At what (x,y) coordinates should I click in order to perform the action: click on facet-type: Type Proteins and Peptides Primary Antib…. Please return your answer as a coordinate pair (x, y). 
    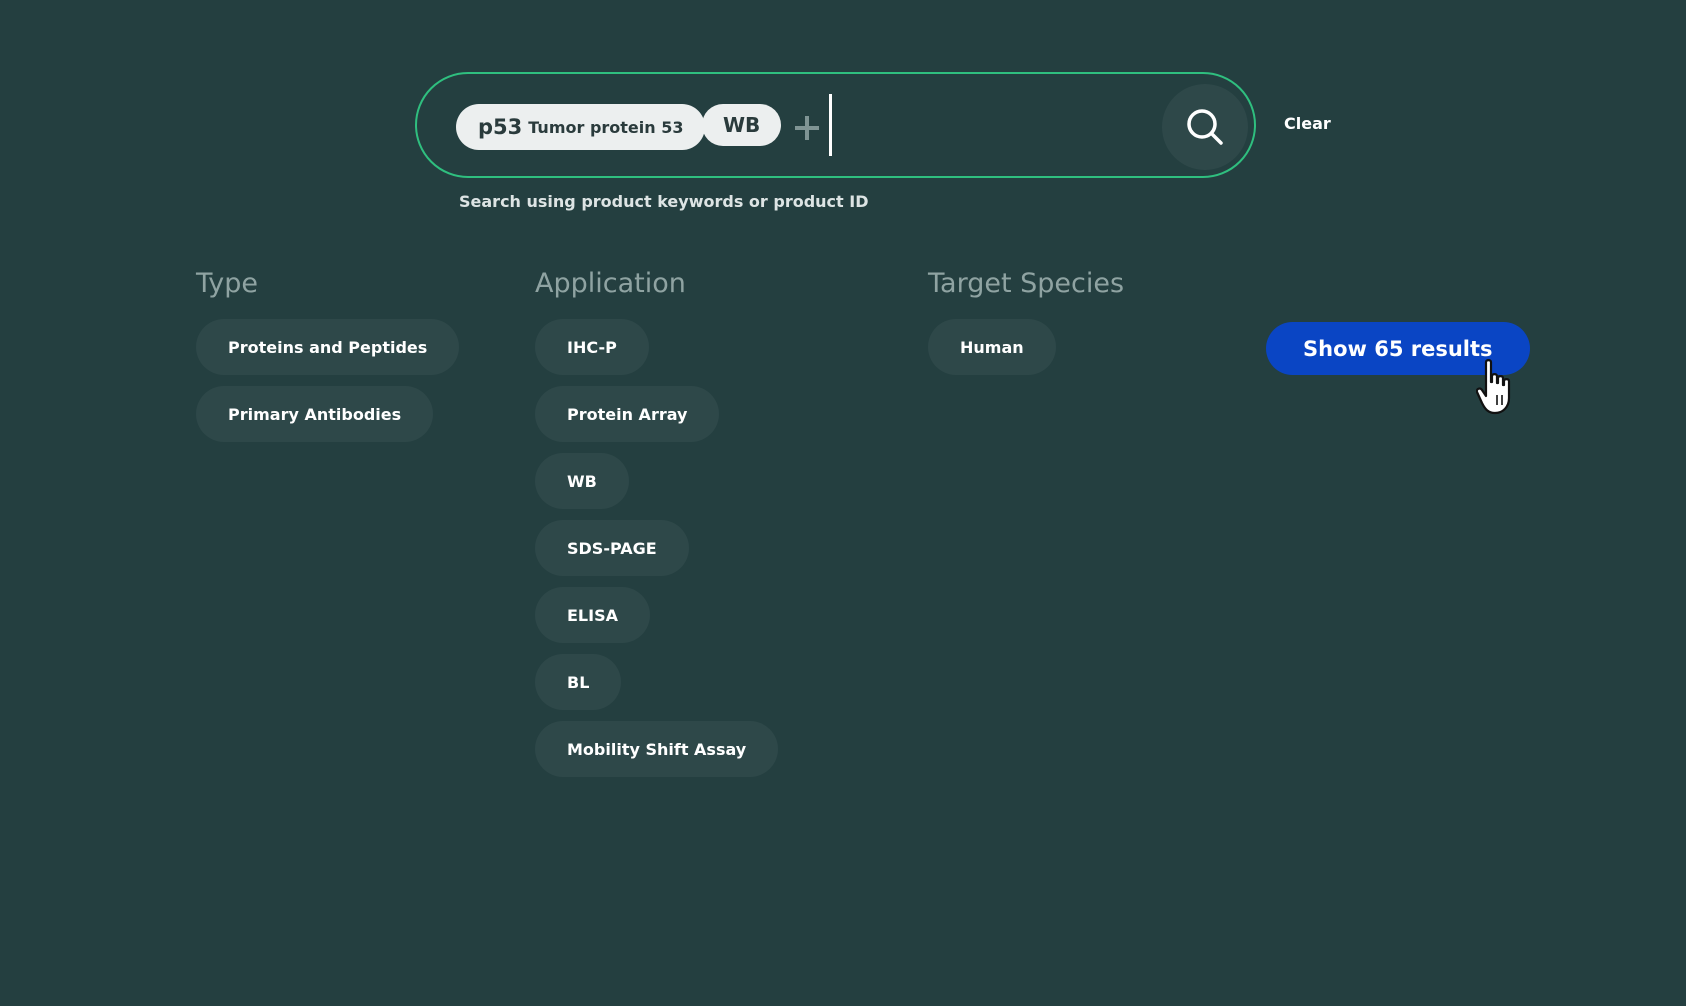
    Looking at the image, I should click on (328, 355).